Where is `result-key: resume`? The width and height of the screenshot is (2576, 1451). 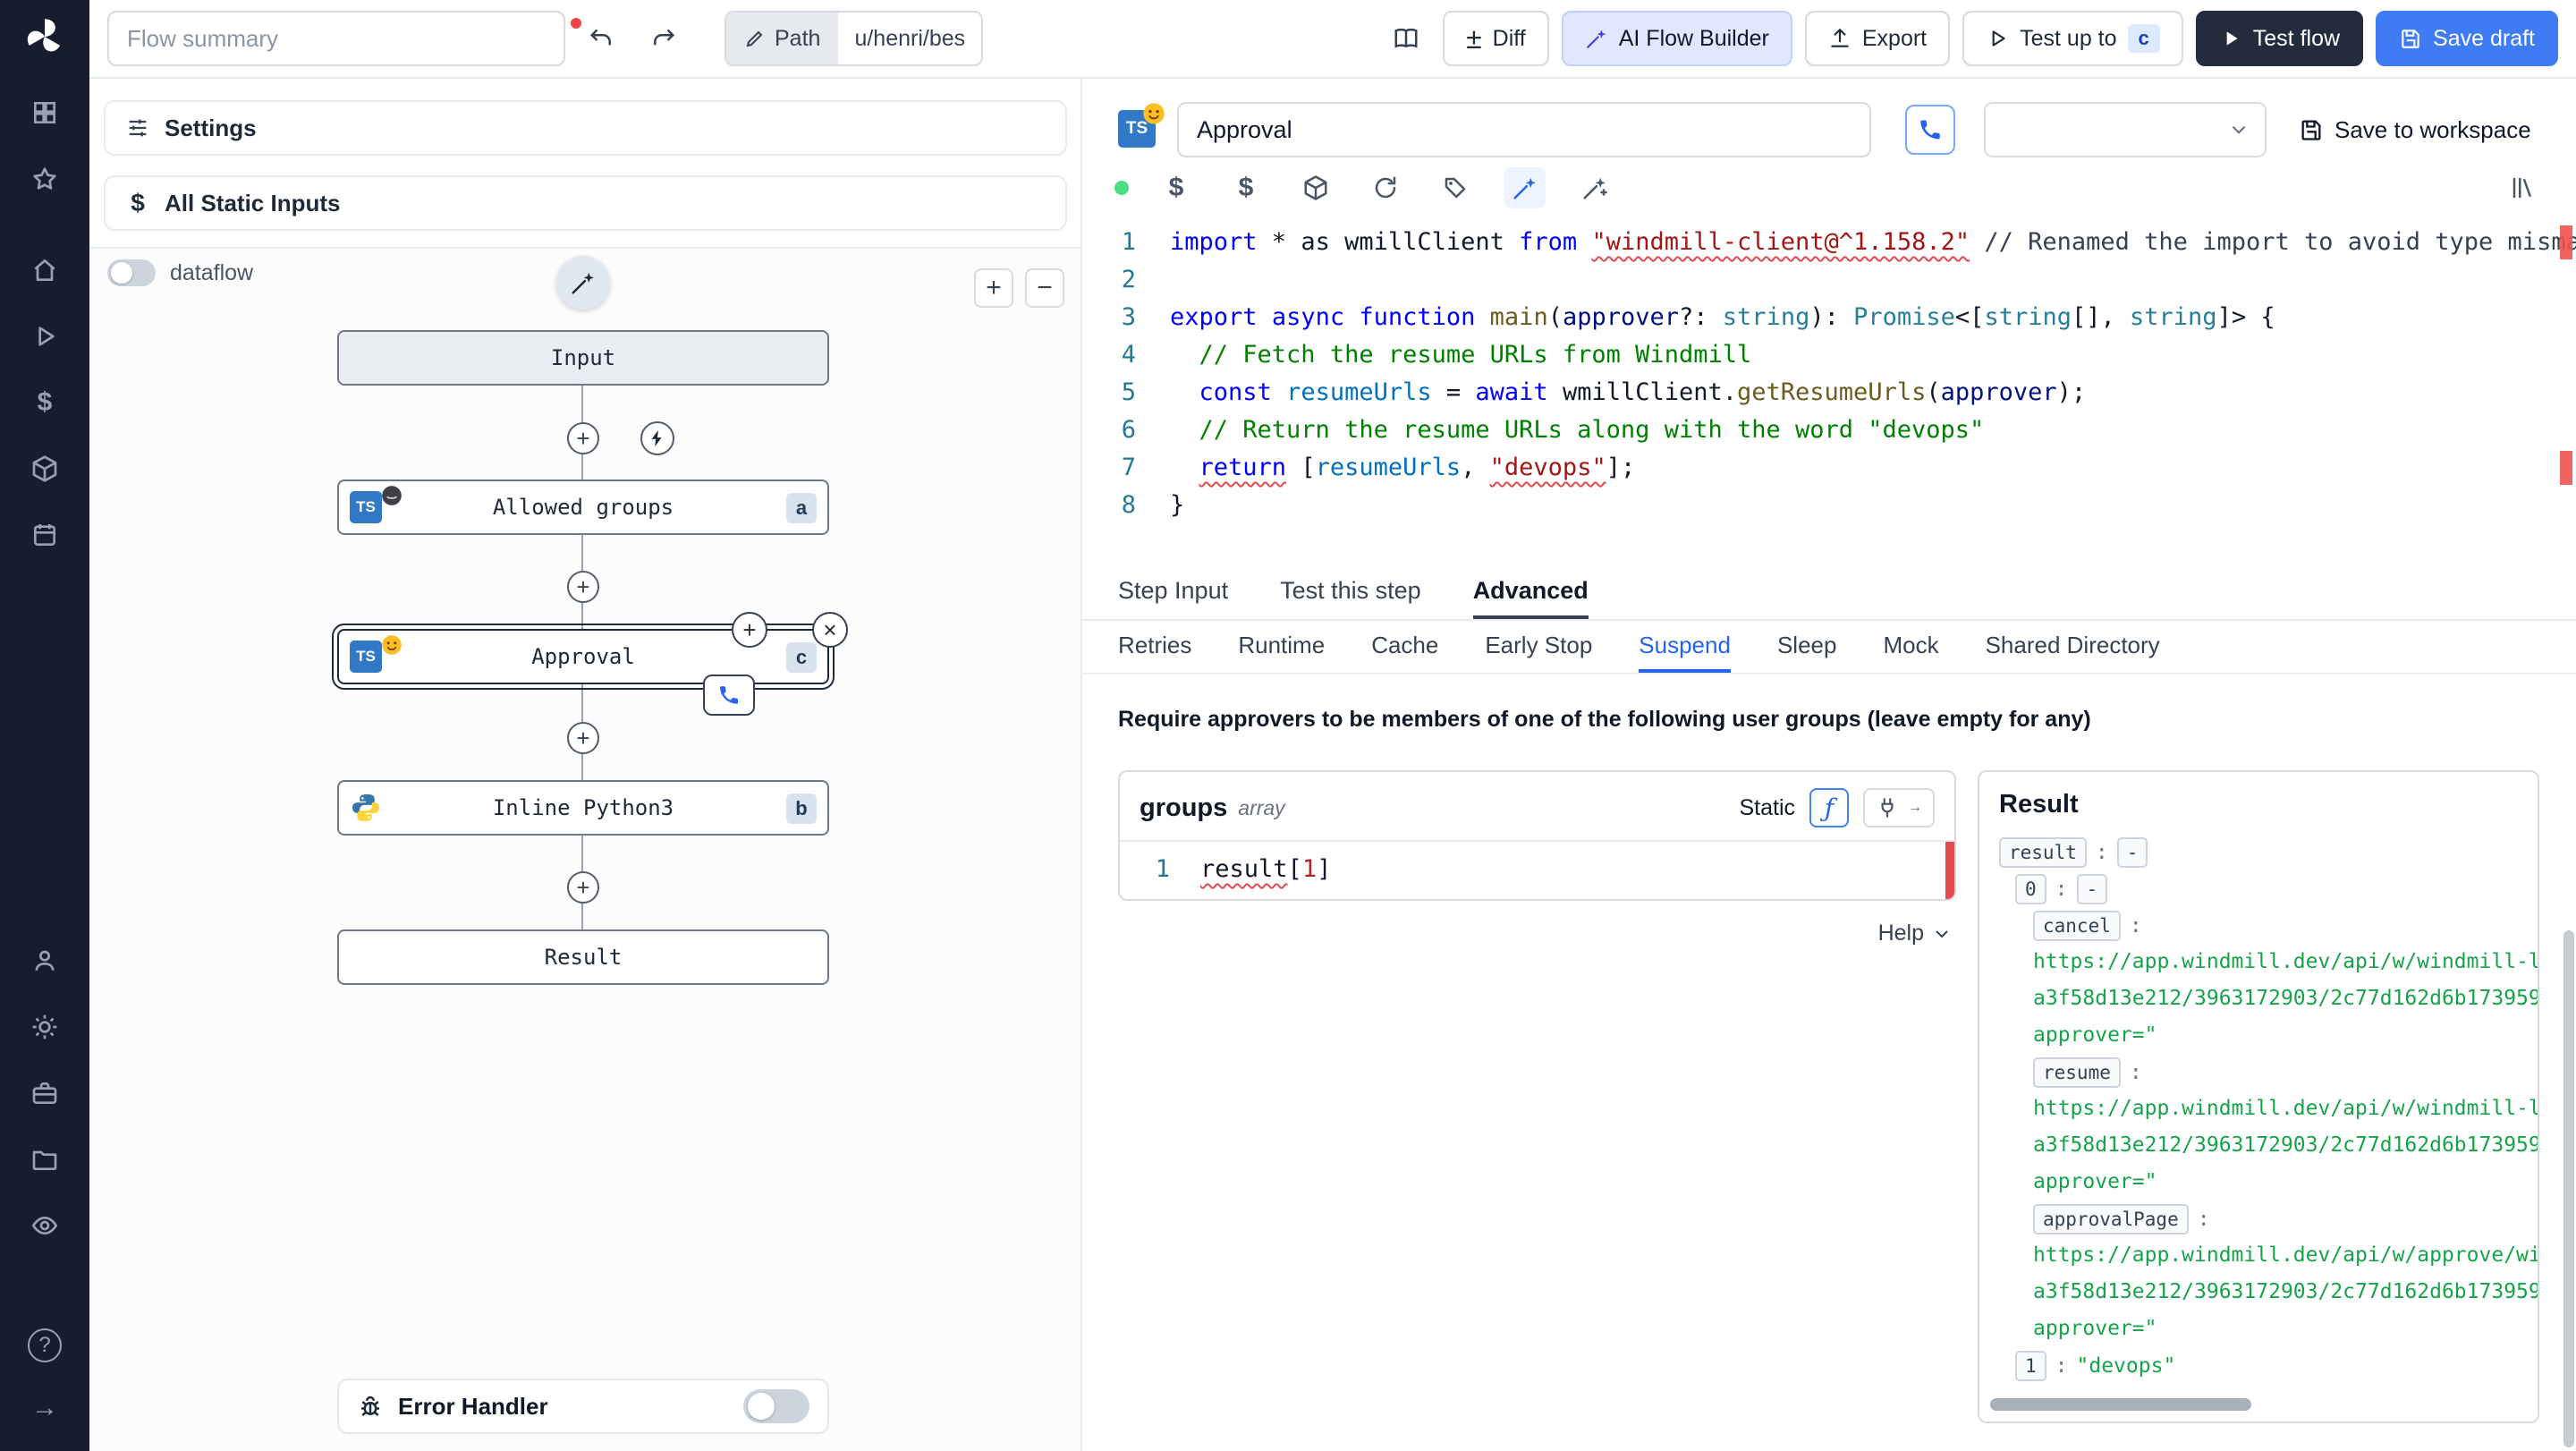
result-key: resume is located at coordinates (2077, 1072).